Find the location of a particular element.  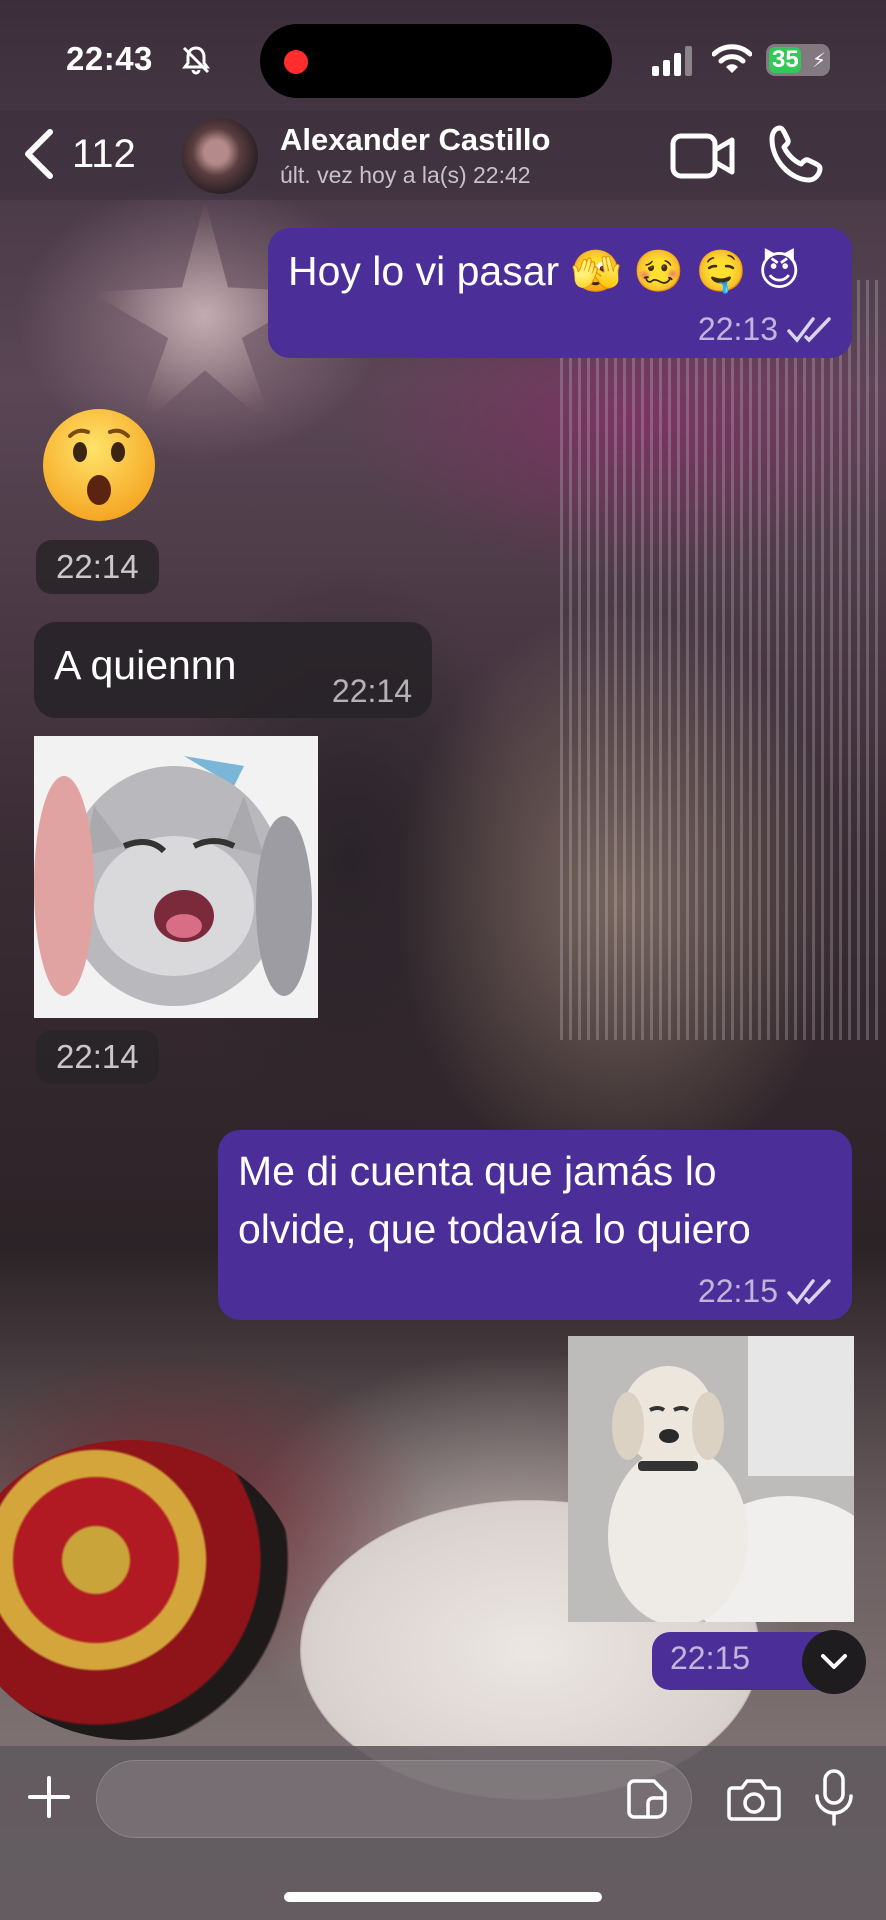

sticker-icon is located at coordinates (647, 1799).